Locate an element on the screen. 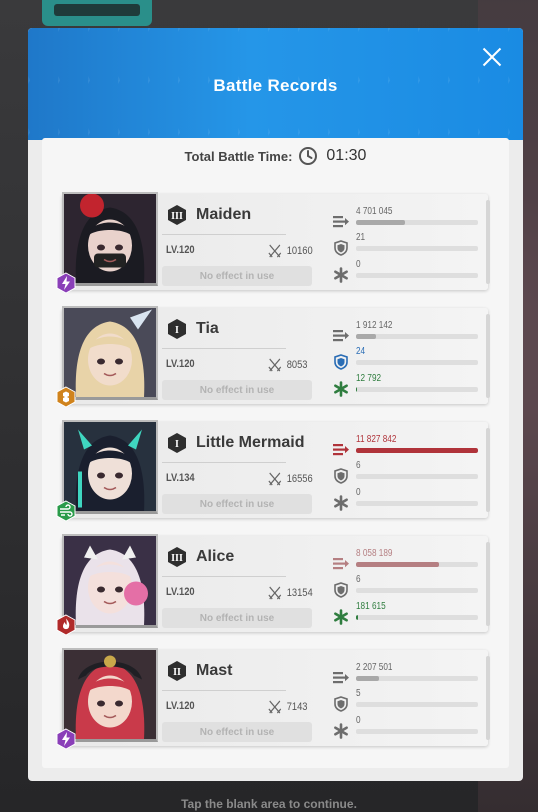 This screenshot has width=538, height=812. burst-badge-icon: II is located at coordinates (177, 671).